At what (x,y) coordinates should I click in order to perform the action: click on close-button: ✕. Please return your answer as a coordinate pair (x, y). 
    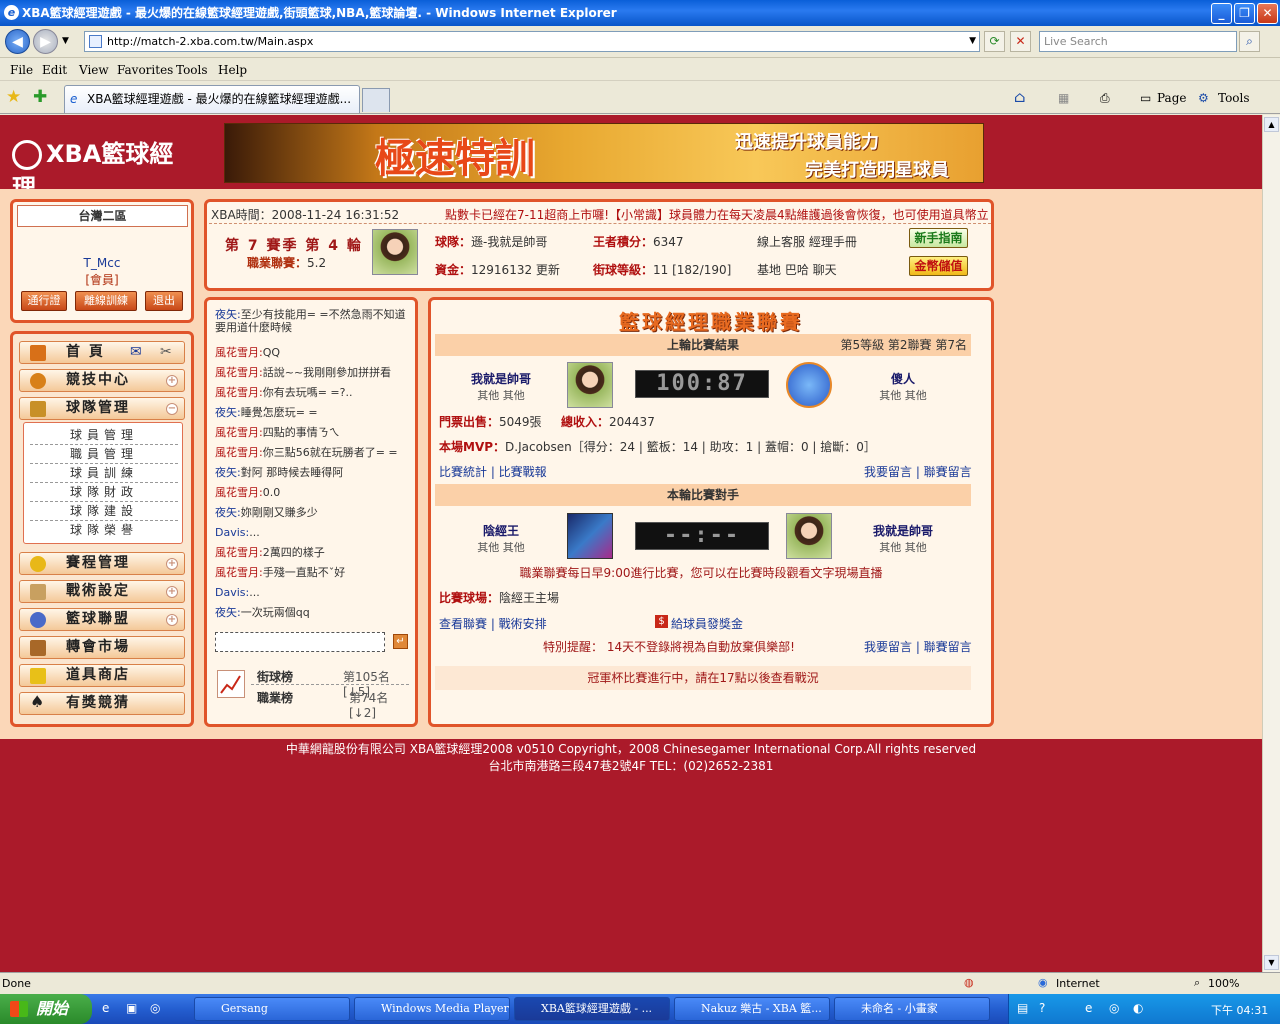
    Looking at the image, I should click on (1267, 13).